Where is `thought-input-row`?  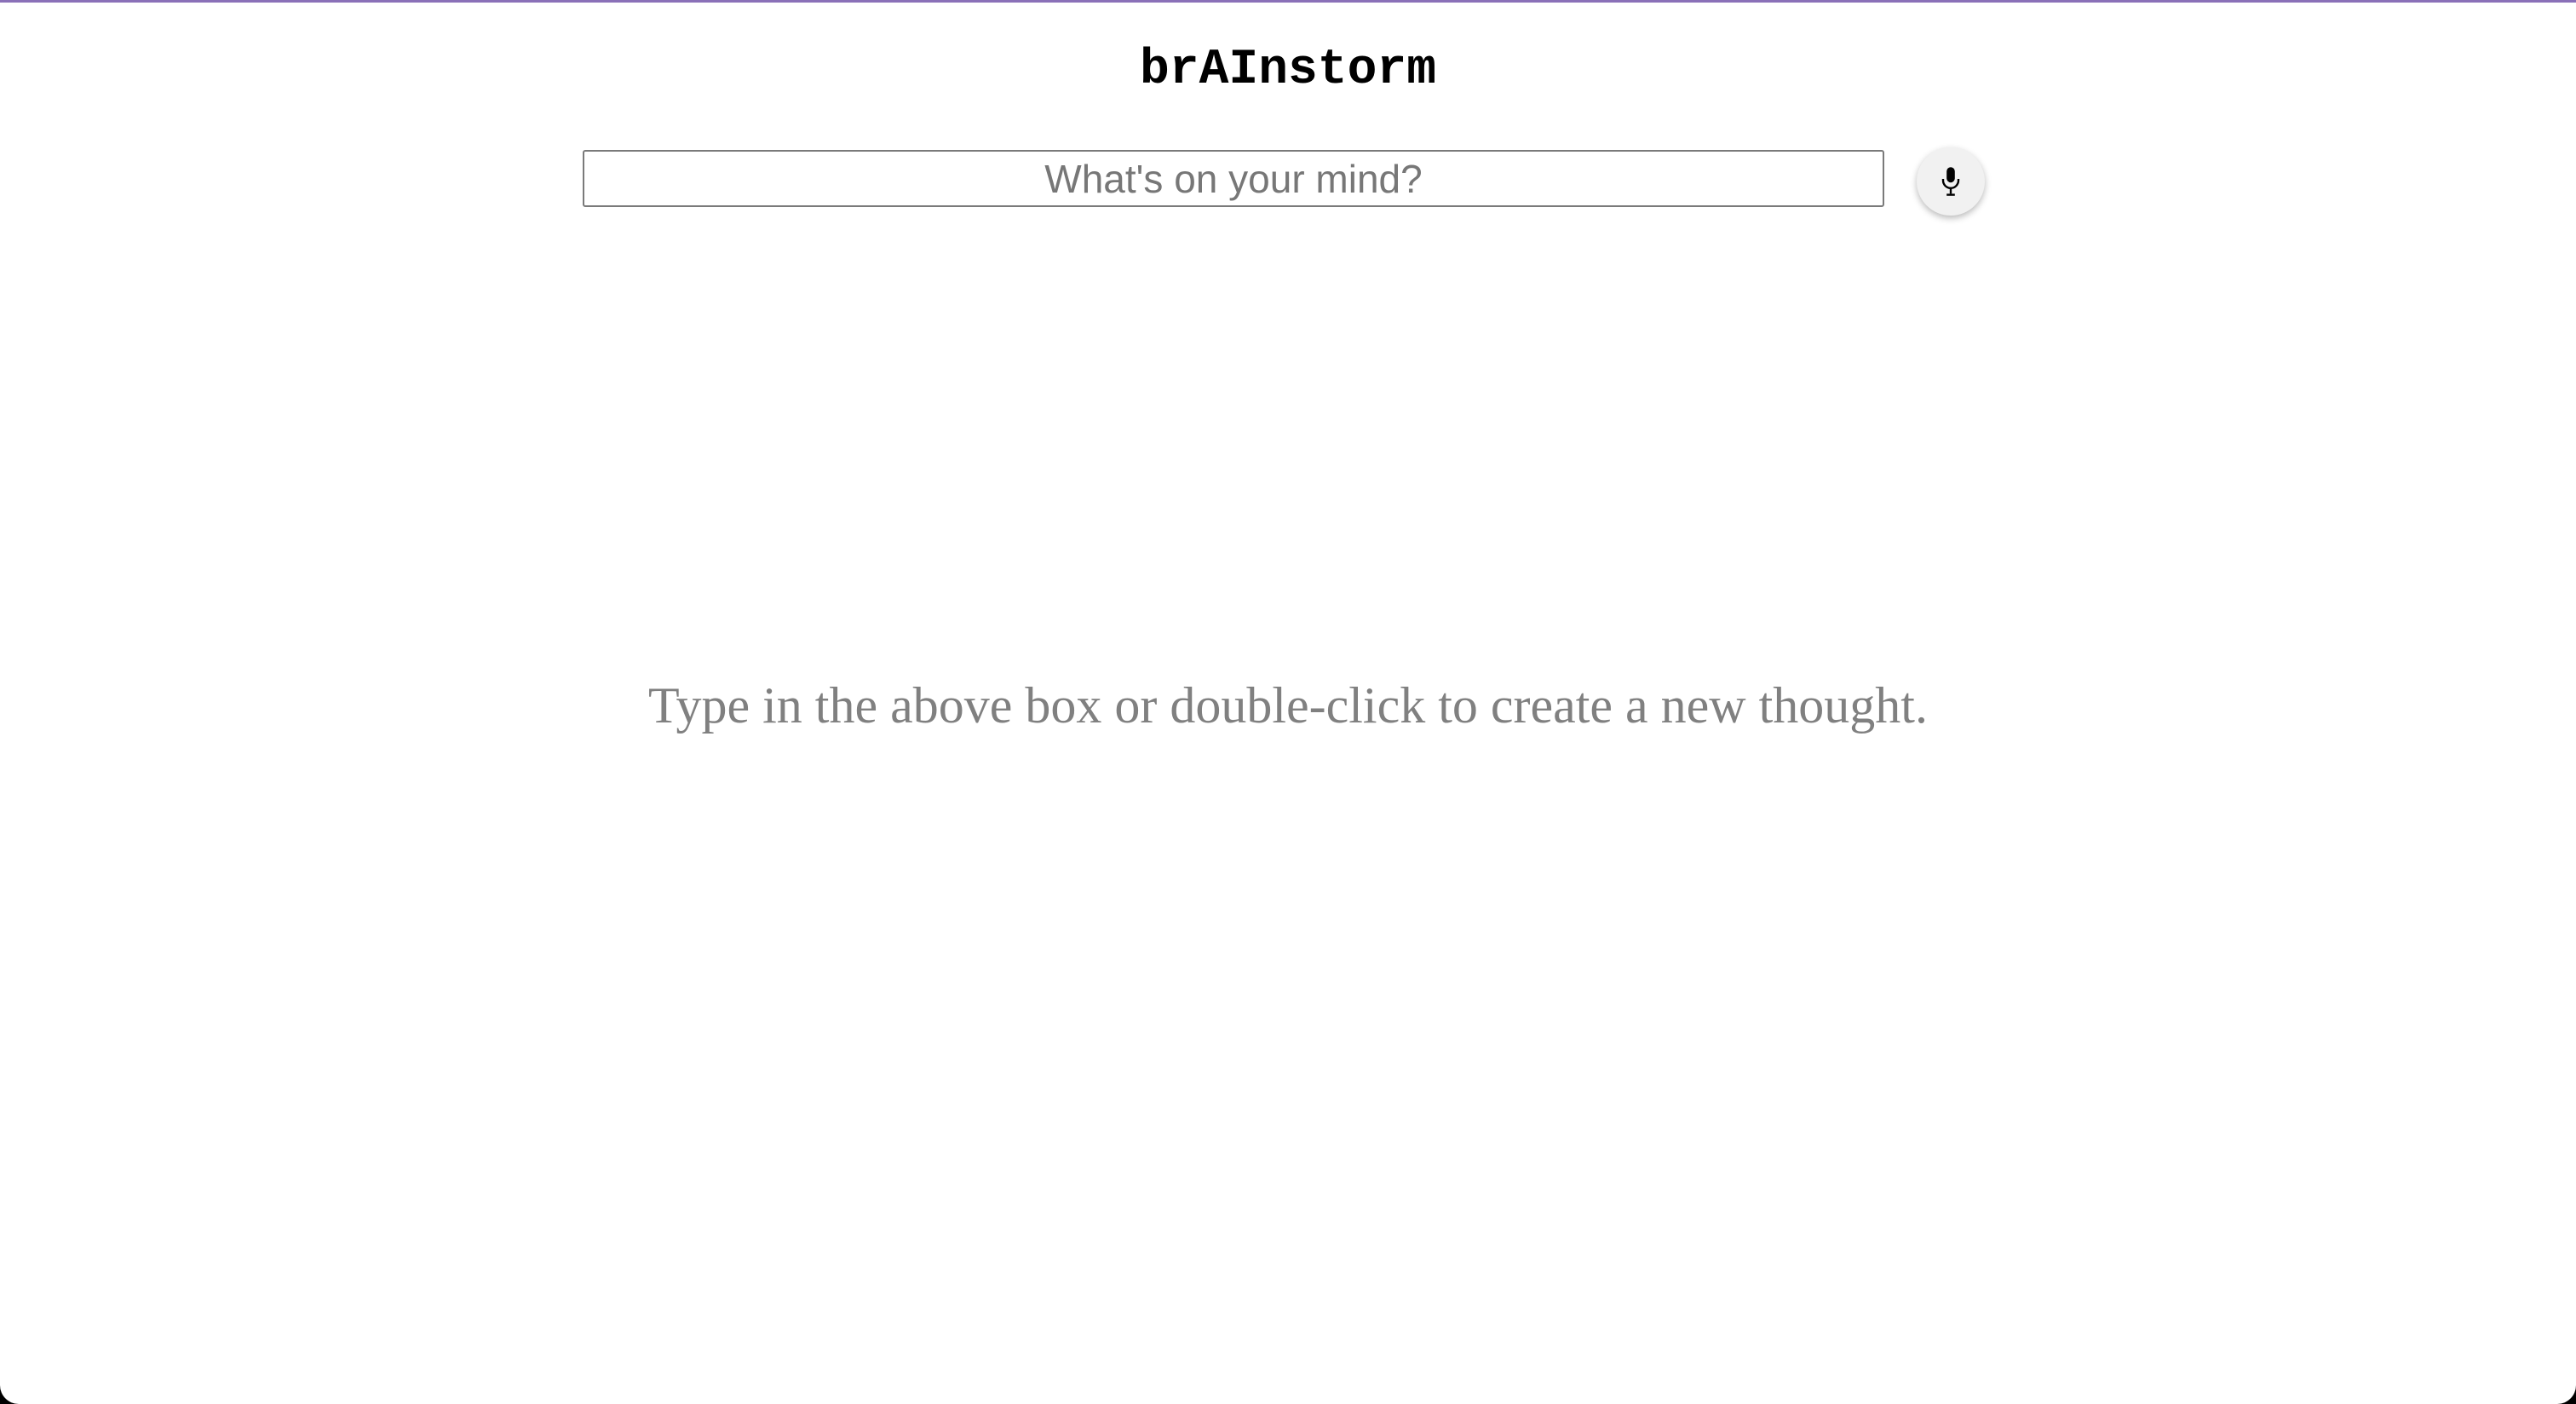
thought-input-row is located at coordinates (1286, 185).